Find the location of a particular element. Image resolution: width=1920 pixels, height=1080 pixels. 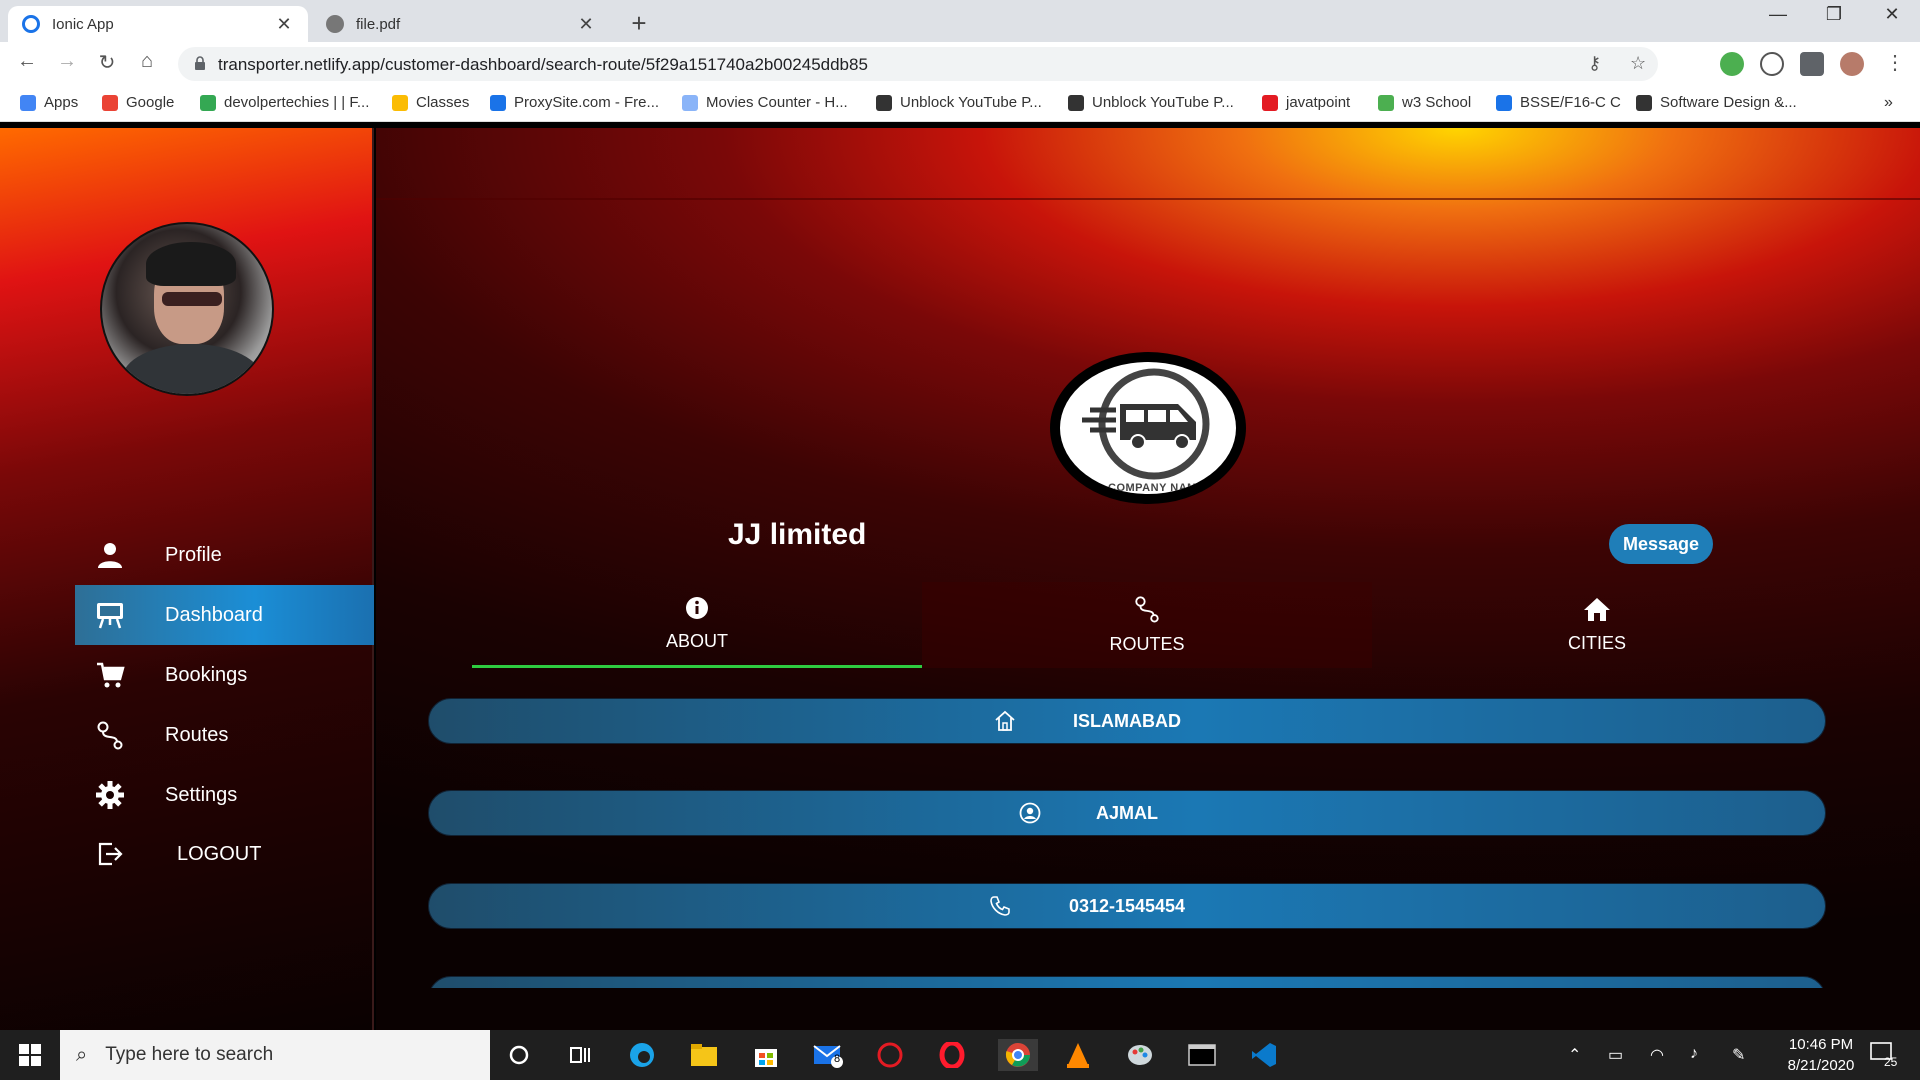

more-bookmarks-button: » is located at coordinates (1888, 103).